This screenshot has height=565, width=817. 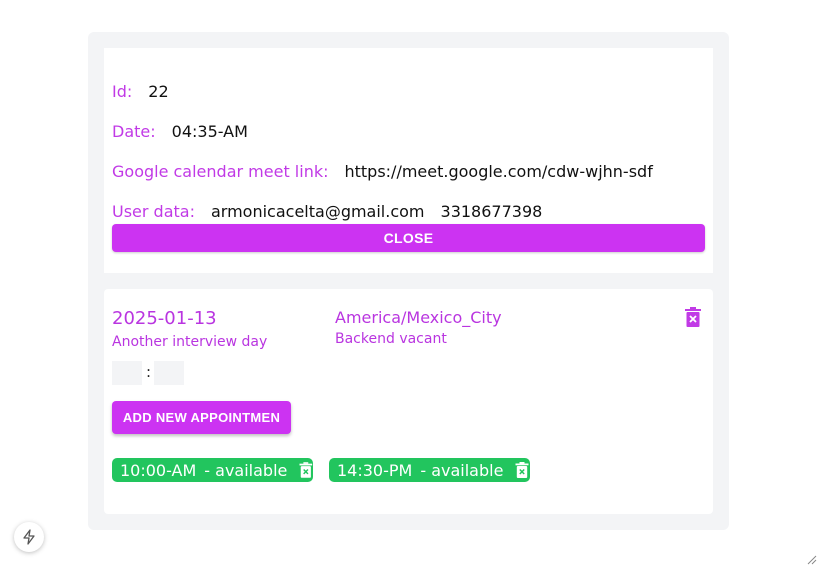 What do you see at coordinates (201, 417) in the screenshot?
I see `add-appointment-button: ADD NEW APPOINTMEN` at bounding box center [201, 417].